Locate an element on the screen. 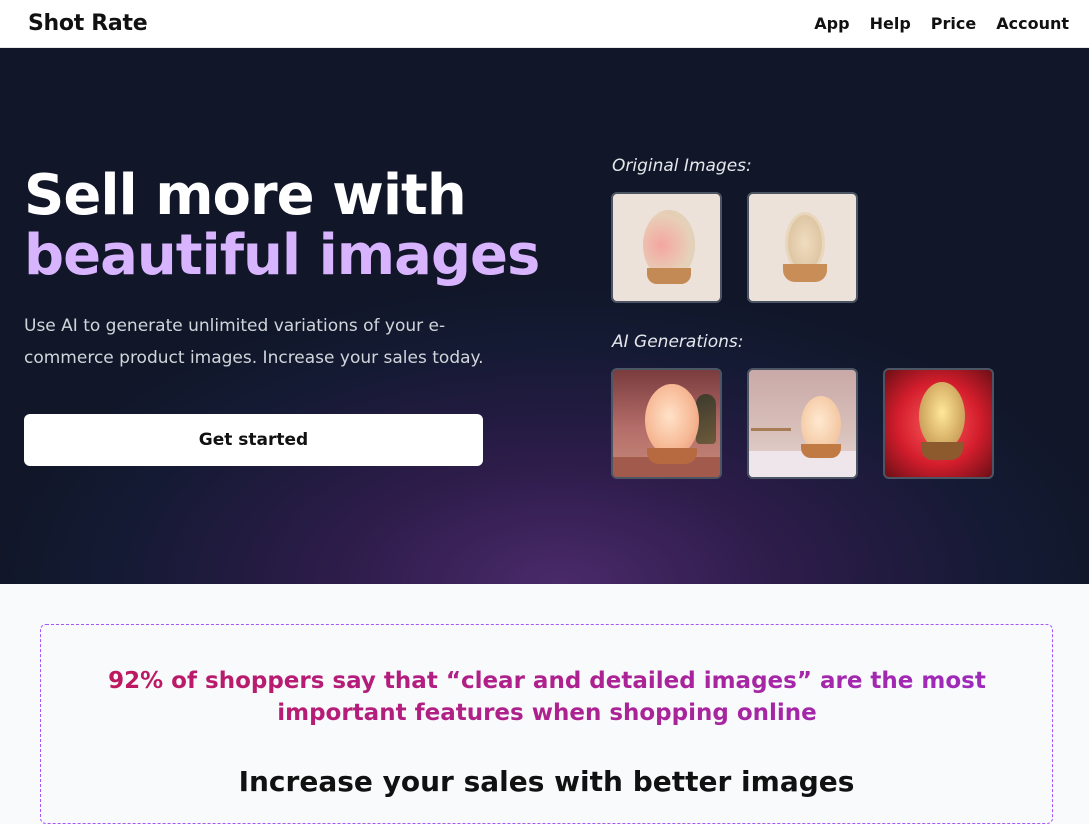  nav-link-help: Help is located at coordinates (890, 23).